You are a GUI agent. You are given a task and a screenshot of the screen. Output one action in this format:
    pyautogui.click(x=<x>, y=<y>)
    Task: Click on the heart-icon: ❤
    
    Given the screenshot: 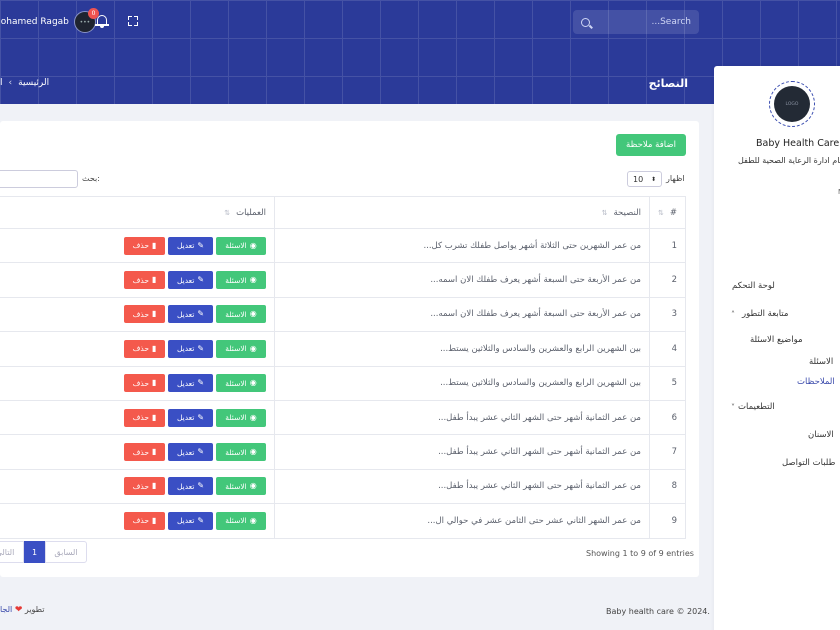 What is the action you would take?
    pyautogui.click(x=18, y=610)
    